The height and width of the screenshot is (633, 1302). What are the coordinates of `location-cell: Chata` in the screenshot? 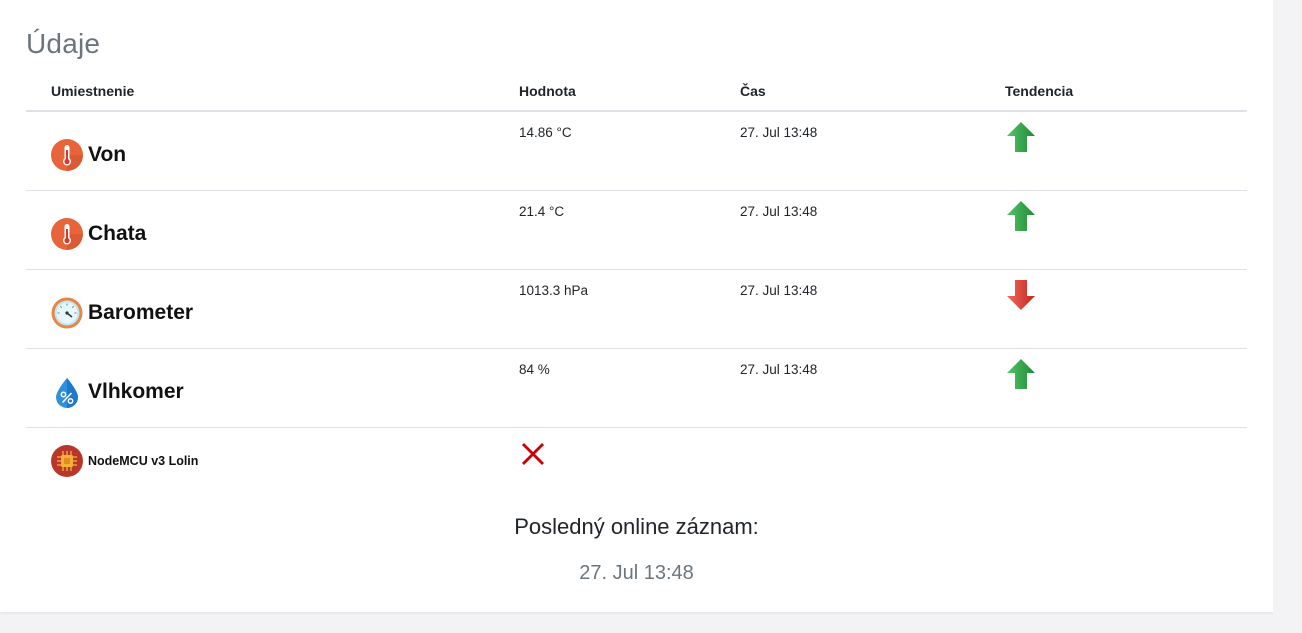 It's located at (260, 230).